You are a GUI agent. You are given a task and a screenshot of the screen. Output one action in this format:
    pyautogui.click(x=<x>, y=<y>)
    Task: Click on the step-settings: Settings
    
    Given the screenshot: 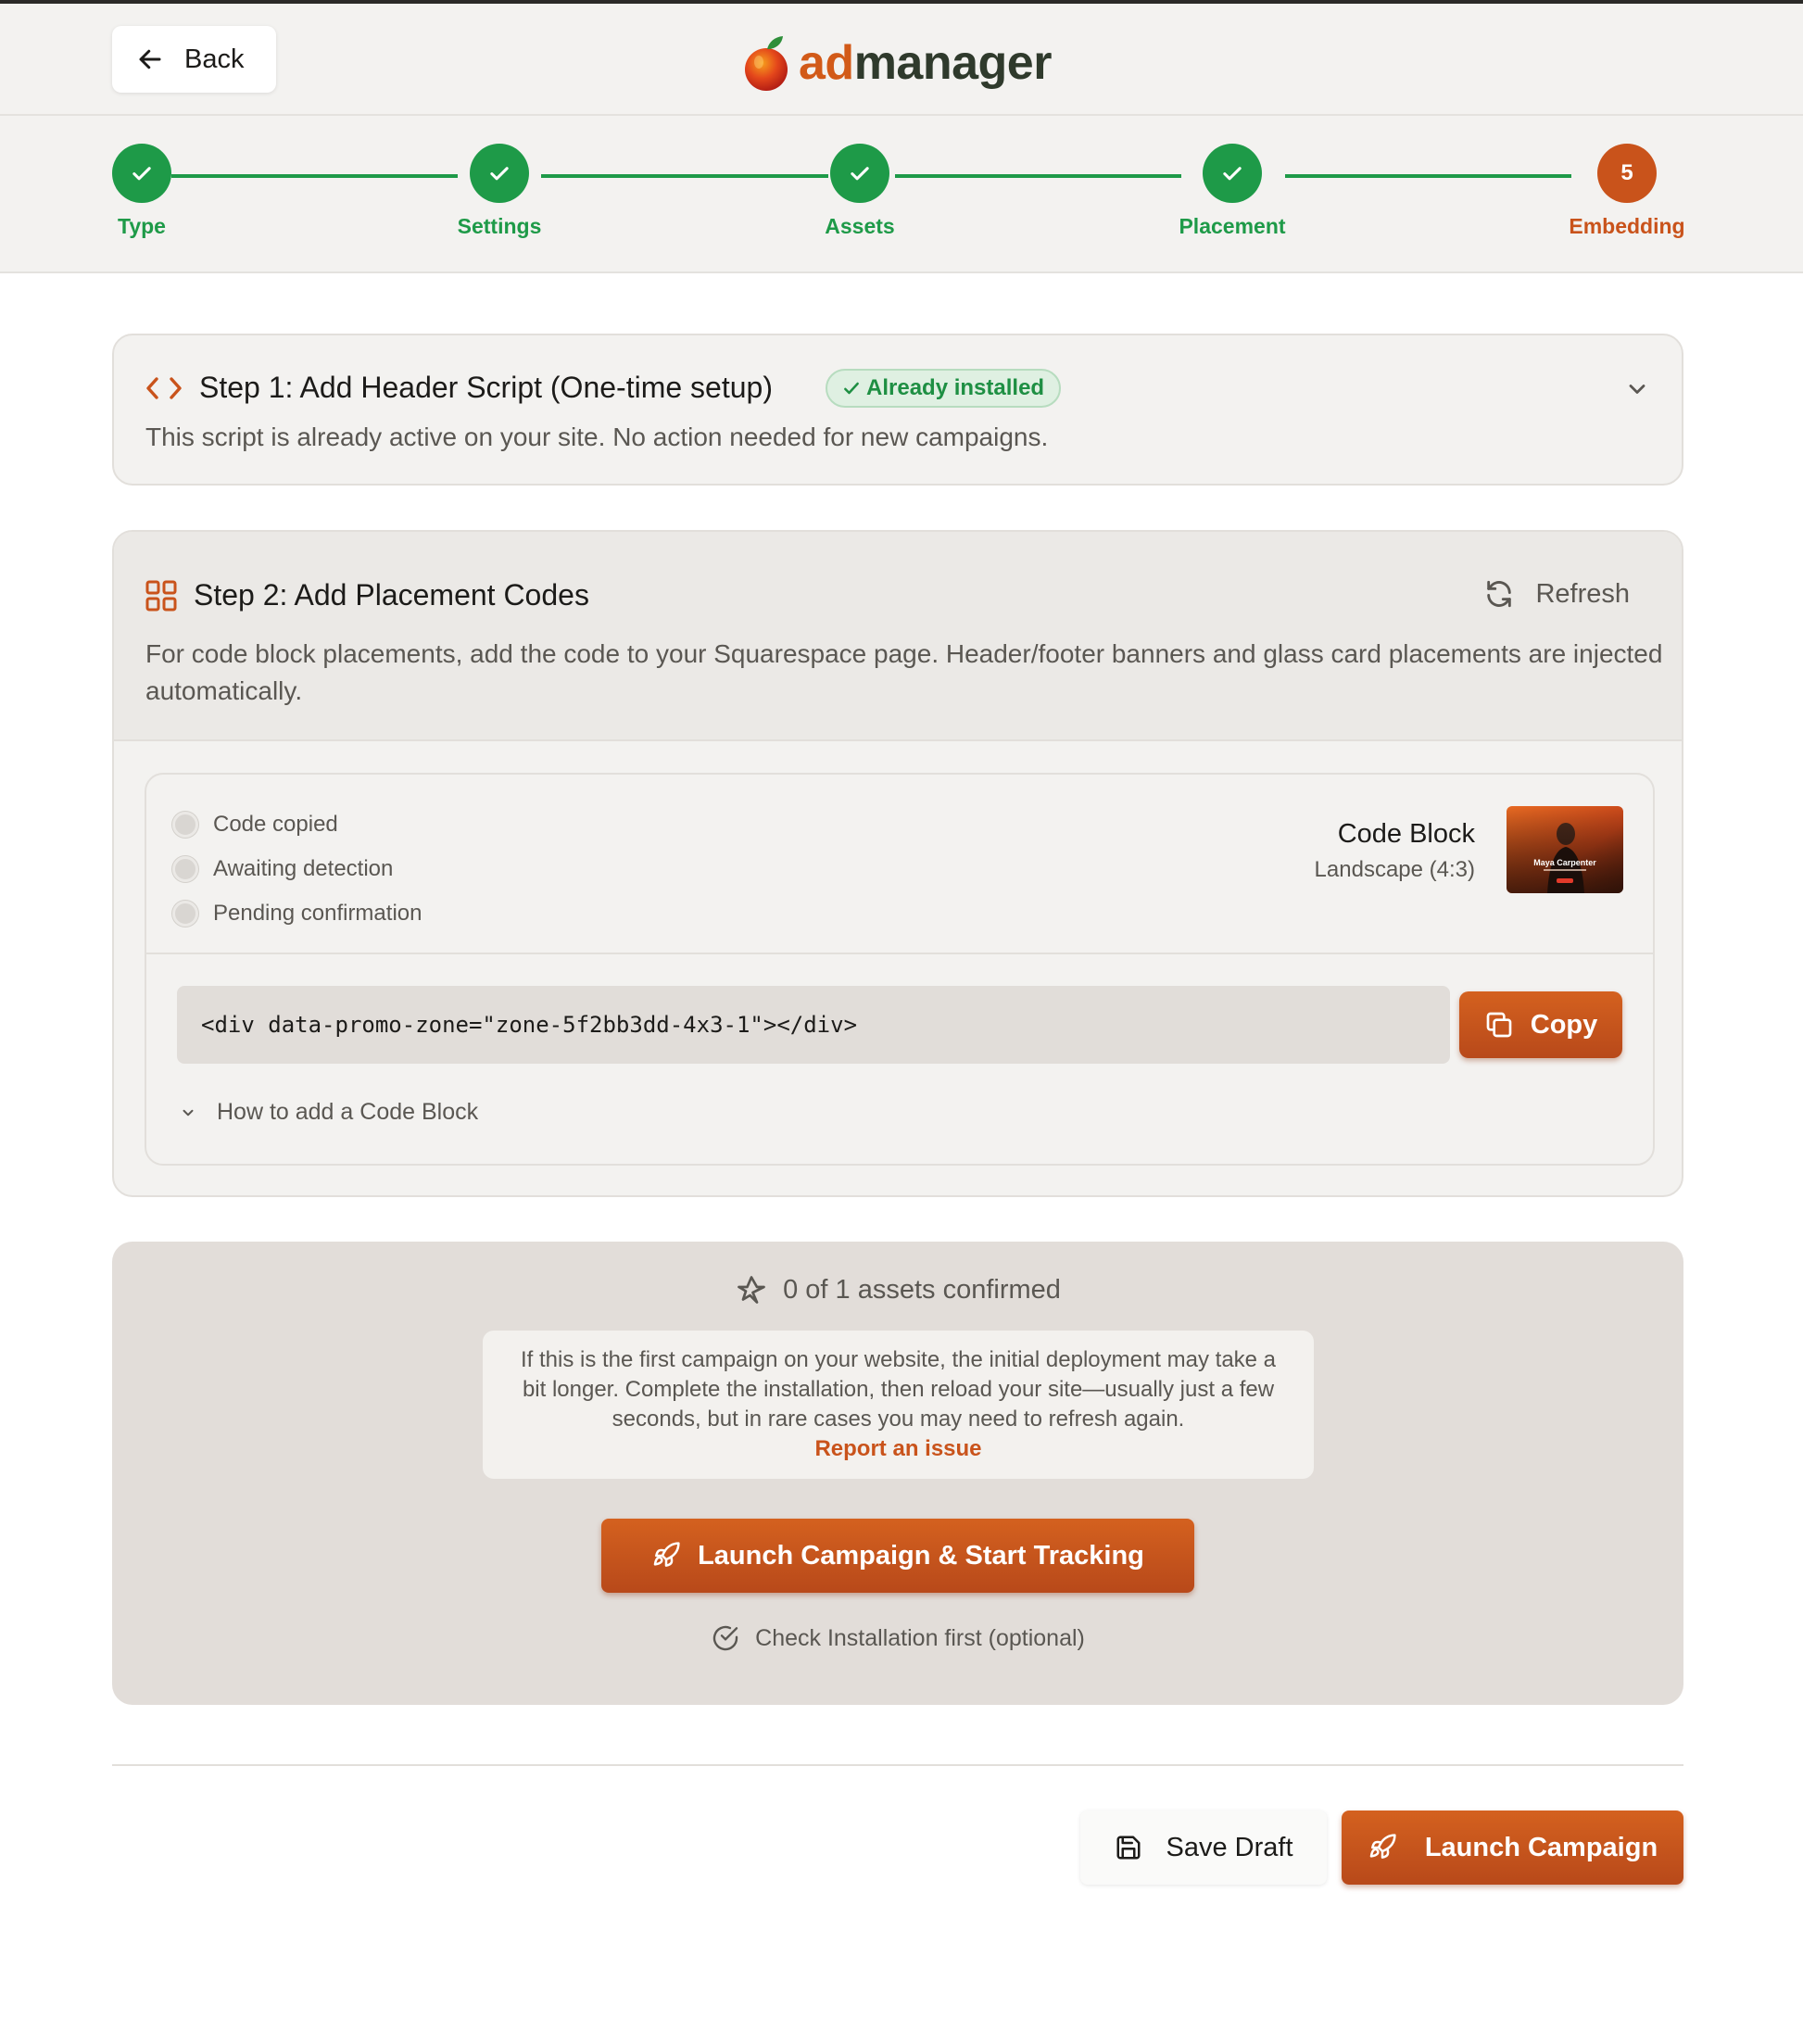 What is the action you would take?
    pyautogui.click(x=499, y=191)
    